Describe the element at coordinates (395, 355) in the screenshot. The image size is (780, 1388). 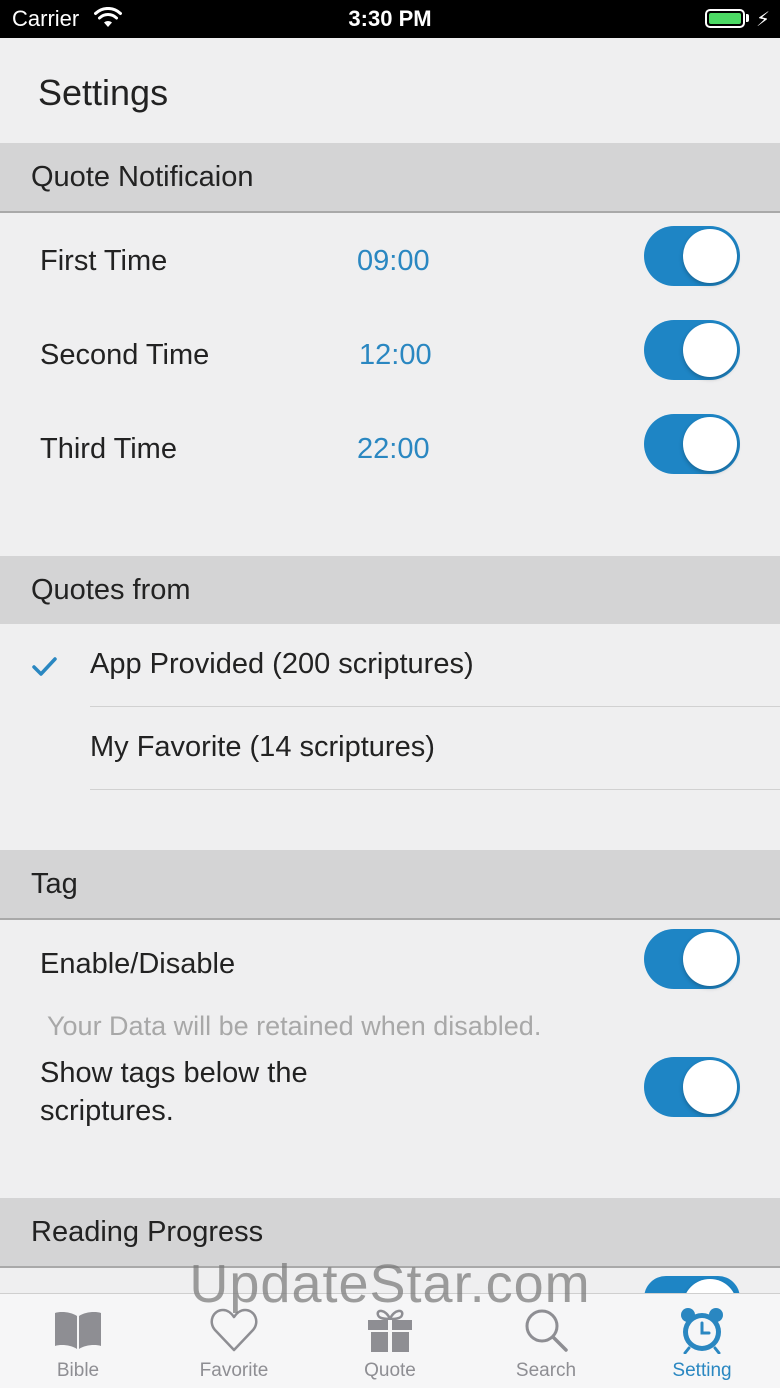
I see `second-time-value: 12:00` at that location.